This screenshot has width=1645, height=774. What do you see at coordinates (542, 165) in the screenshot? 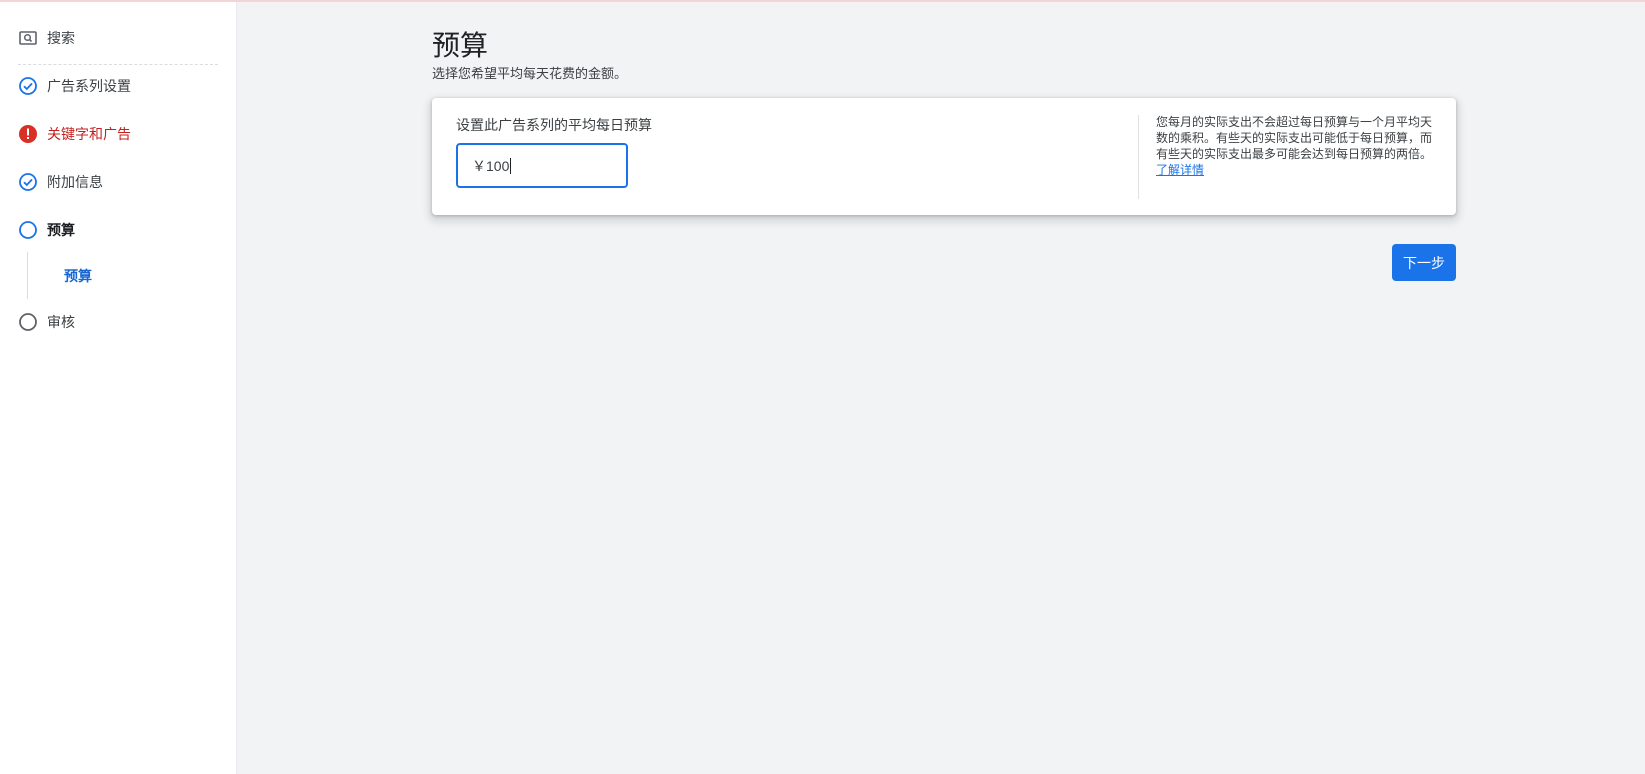
I see `daily-budget-input: ￥100` at bounding box center [542, 165].